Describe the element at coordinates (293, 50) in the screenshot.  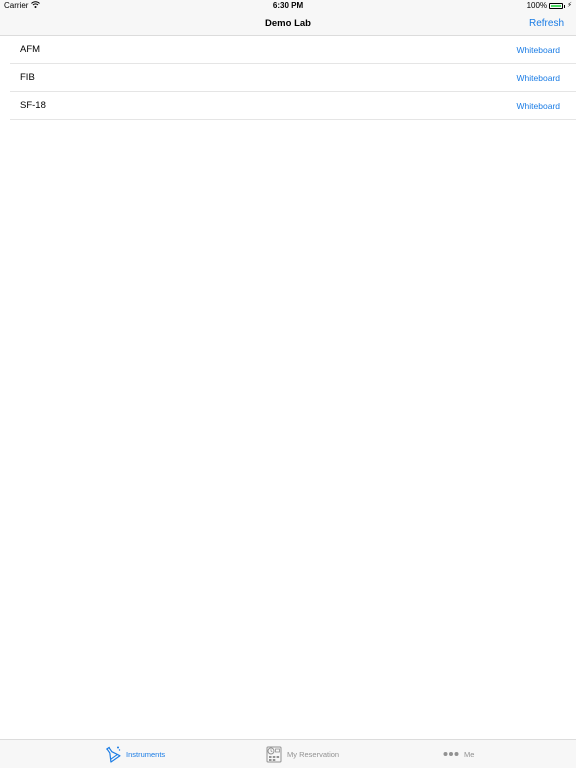
I see `instrument-row-afm: AFM Whiteboard` at that location.